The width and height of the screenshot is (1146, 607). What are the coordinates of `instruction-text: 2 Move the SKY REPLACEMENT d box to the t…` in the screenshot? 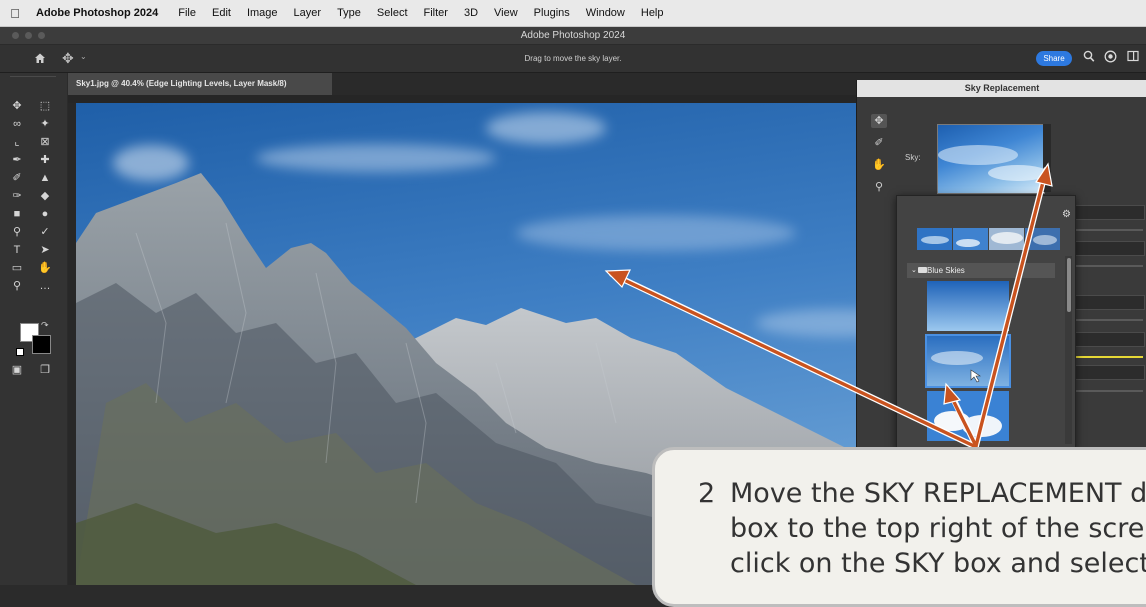 It's located at (922, 528).